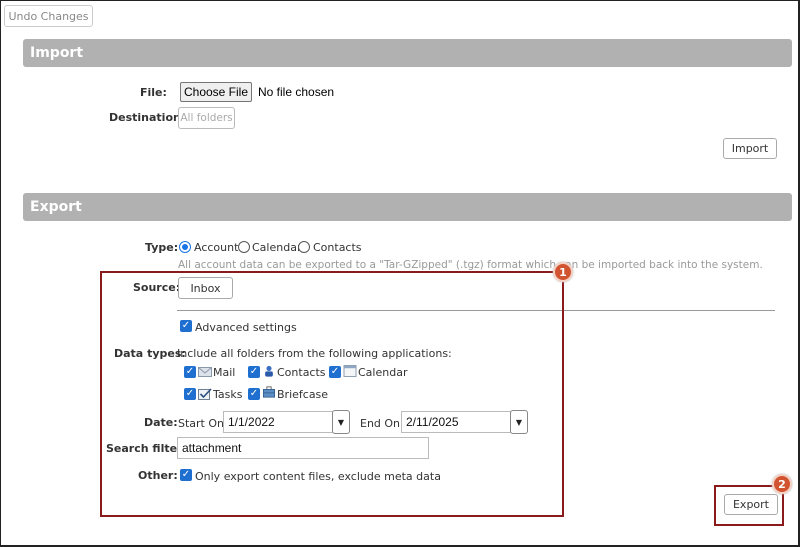 The width and height of the screenshot is (800, 547). Describe the element at coordinates (782, 484) in the screenshot. I see `annotation-badge-2: 2` at that location.